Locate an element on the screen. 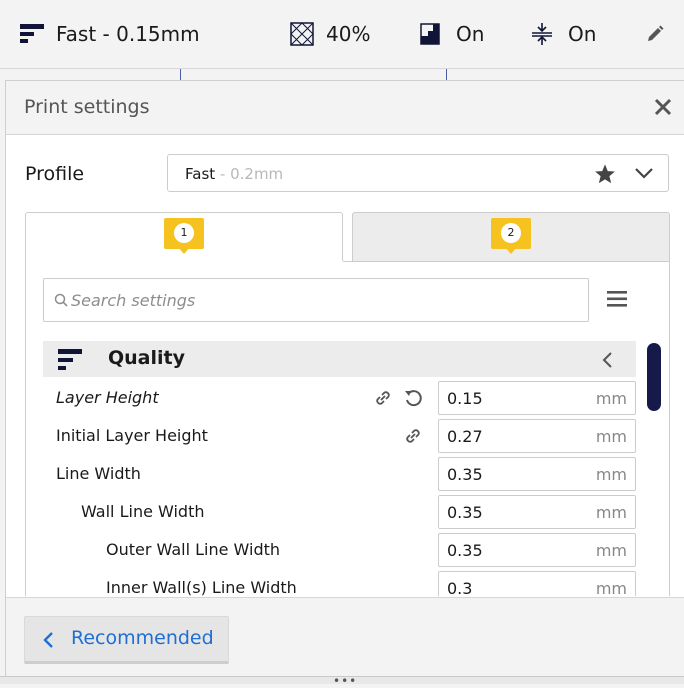 The height and width of the screenshot is (688, 684). pencil-icon is located at coordinates (656, 33).